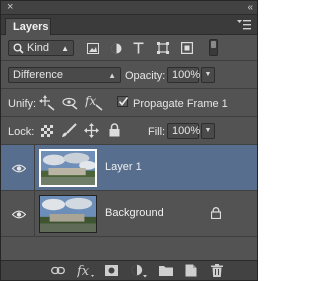  Describe the element at coordinates (216, 213) in the screenshot. I see `lock-icon` at that location.